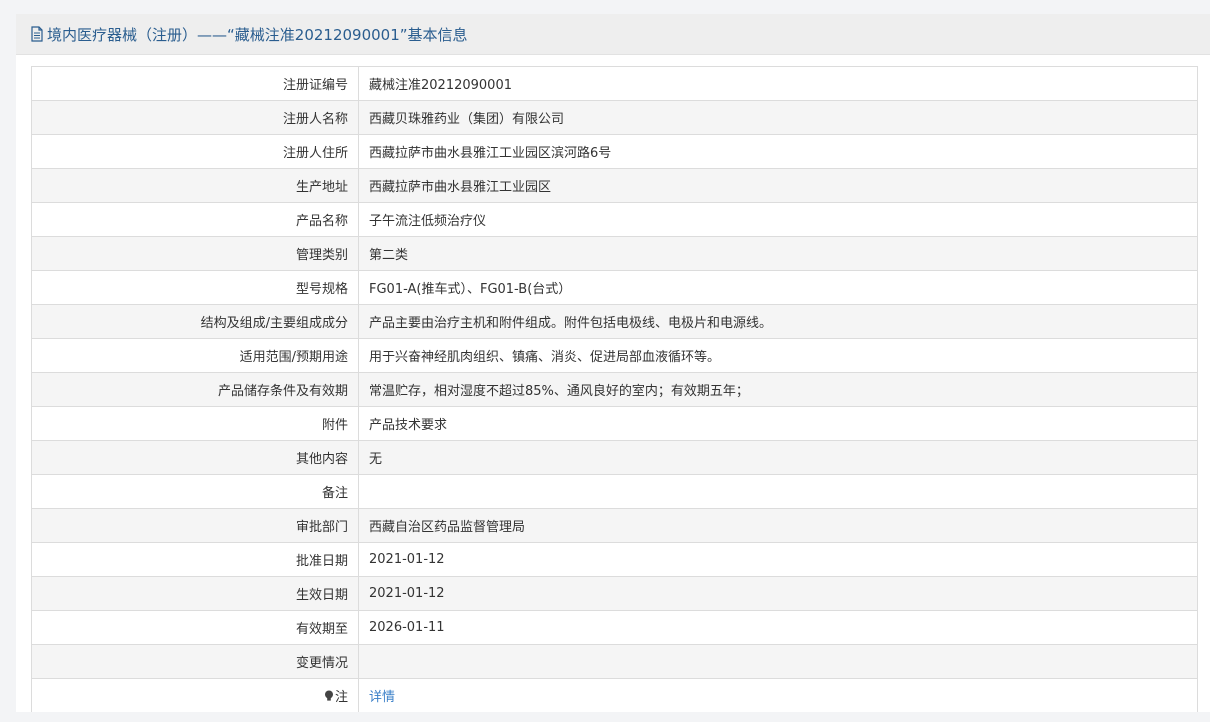 The width and height of the screenshot is (1210, 722). I want to click on table-row: 变更情况, so click(614, 661).